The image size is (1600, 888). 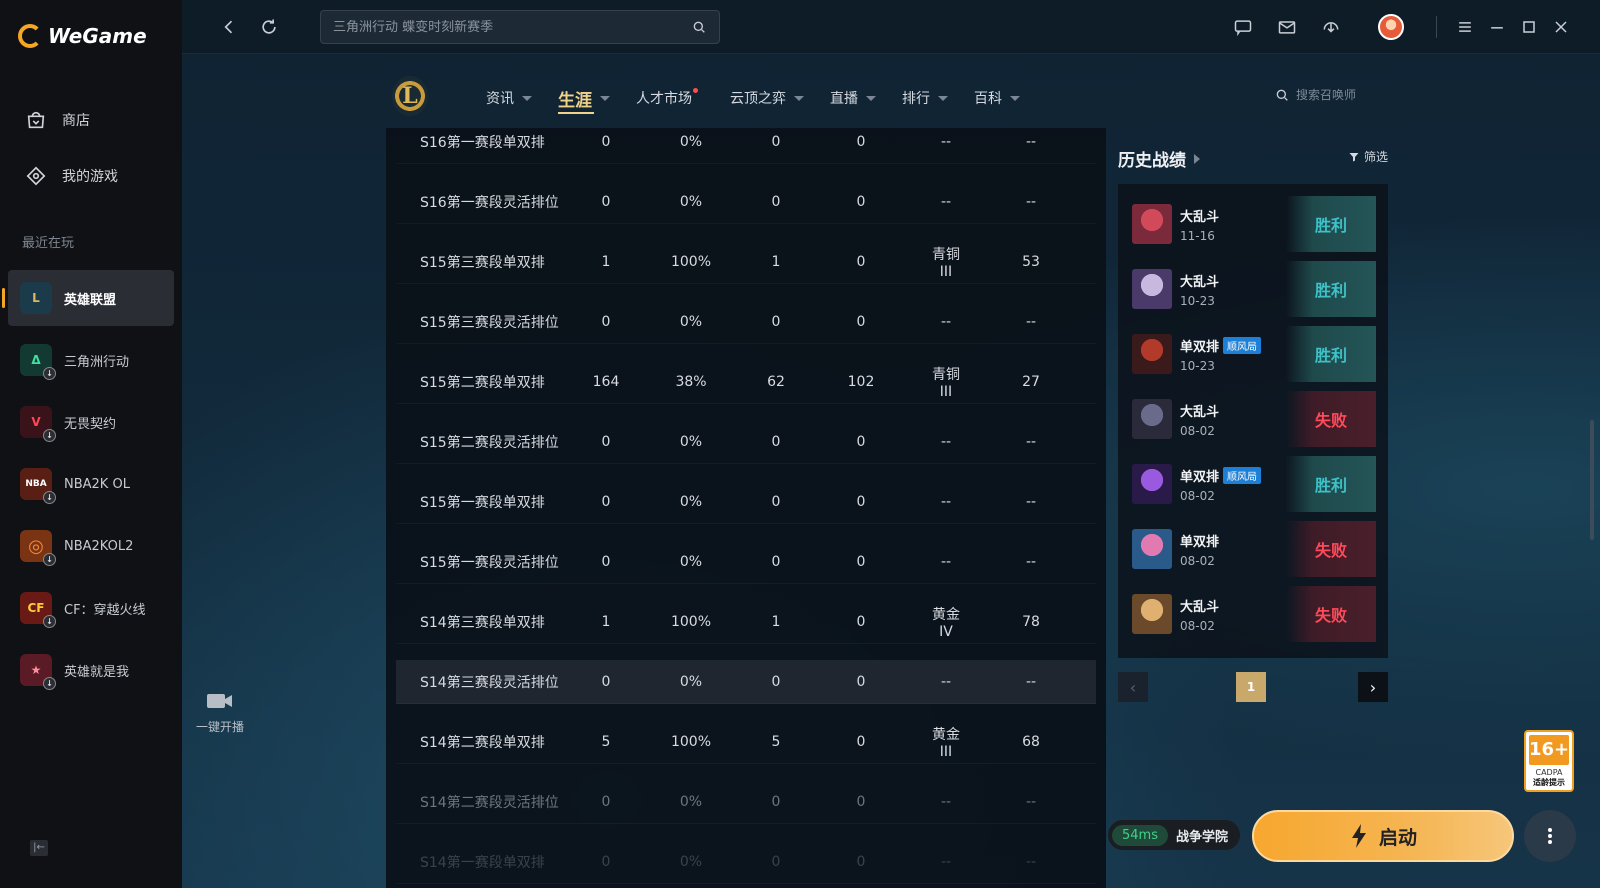 I want to click on next-page-button: ›, so click(x=1373, y=687).